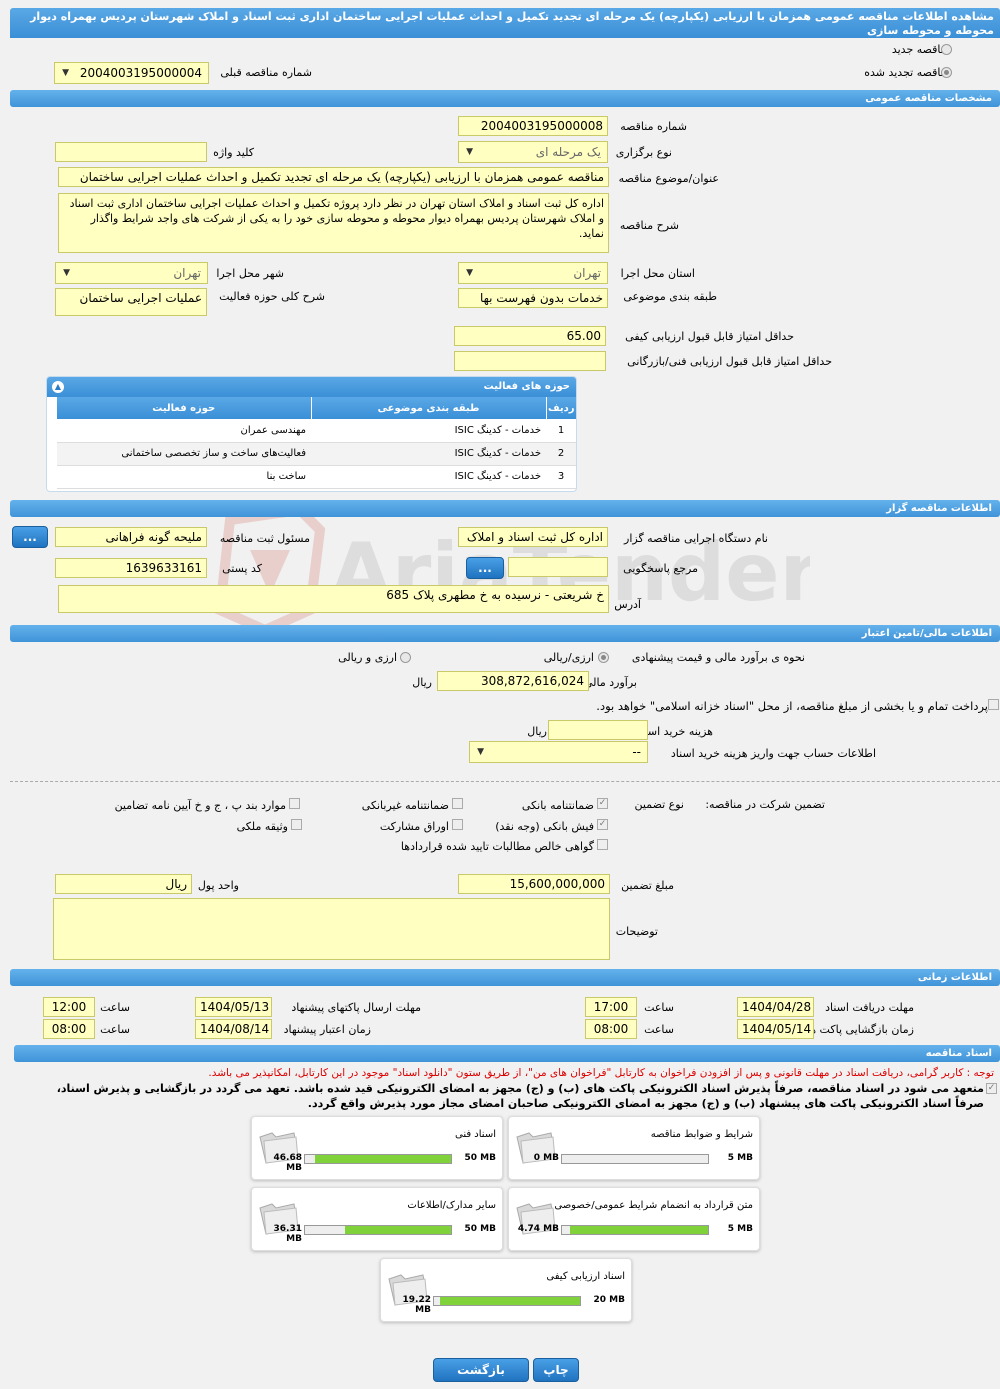  Describe the element at coordinates (187, 273) in the screenshot. I see `city-value: تهران` at that location.